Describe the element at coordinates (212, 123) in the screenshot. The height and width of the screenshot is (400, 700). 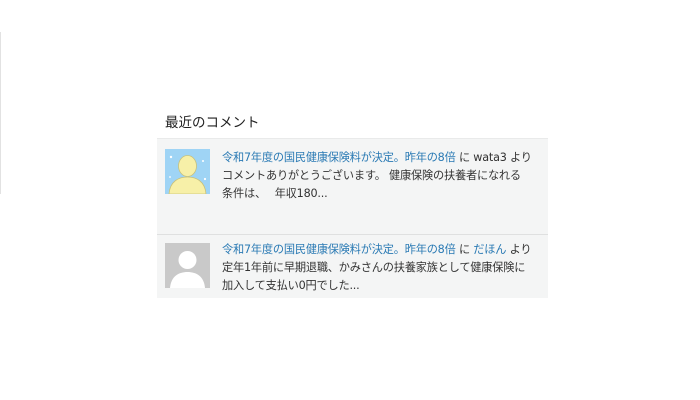
I see `widget-title: 最近のコメント` at that location.